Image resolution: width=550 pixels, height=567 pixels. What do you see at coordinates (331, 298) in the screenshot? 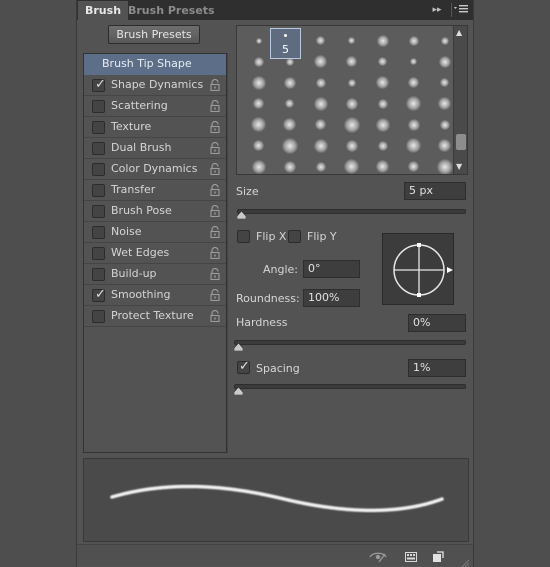
I see `roundness-field: 100%` at bounding box center [331, 298].